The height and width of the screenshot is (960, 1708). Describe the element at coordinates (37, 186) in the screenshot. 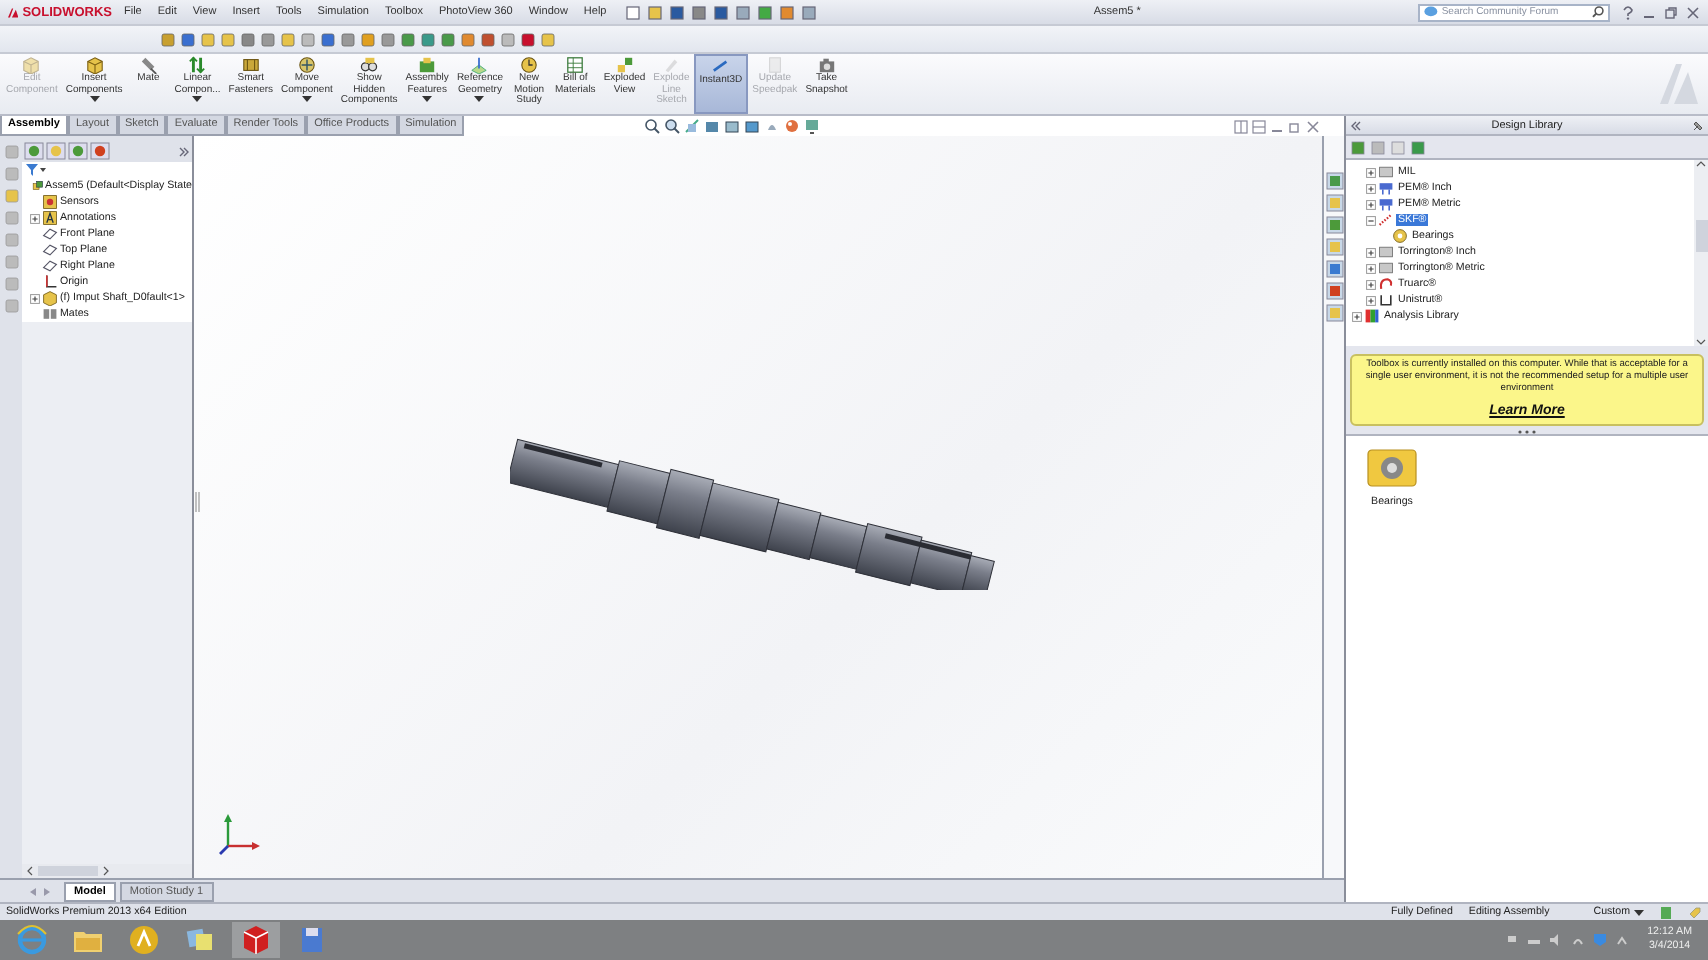

I see `assembly-icon` at that location.